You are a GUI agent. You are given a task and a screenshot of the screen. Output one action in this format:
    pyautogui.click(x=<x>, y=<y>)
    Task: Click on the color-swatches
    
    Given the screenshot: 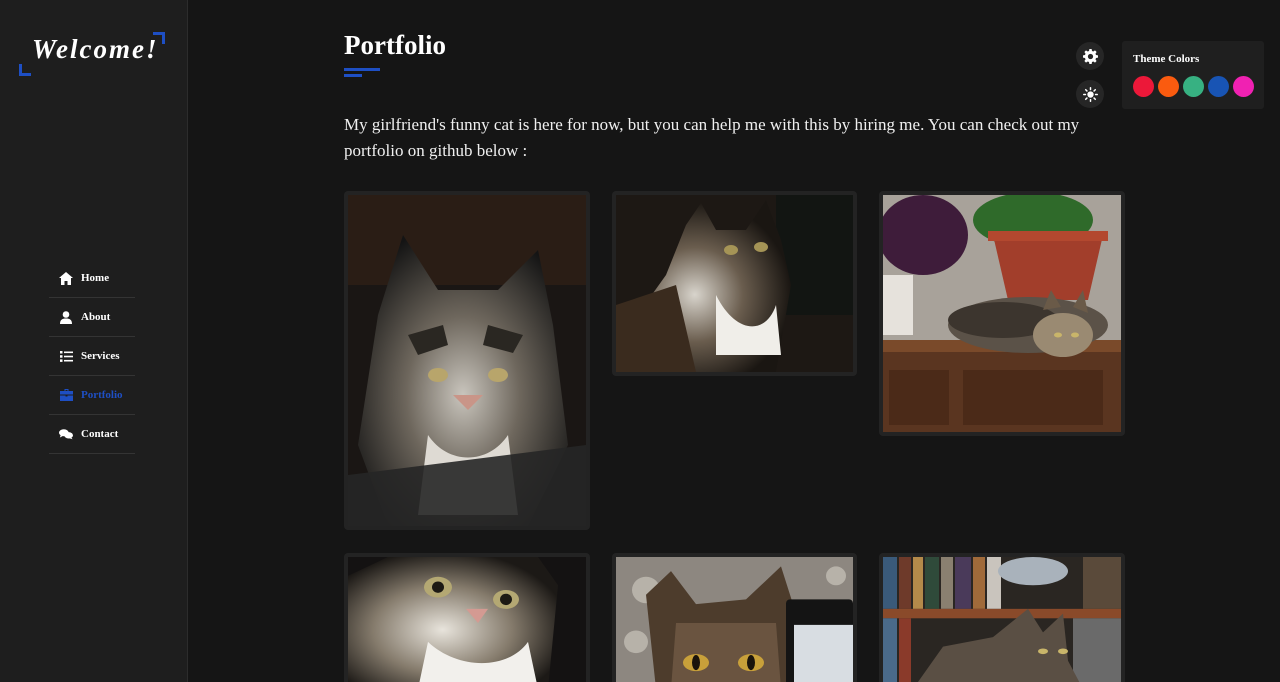 What is the action you would take?
    pyautogui.click(x=1193, y=86)
    